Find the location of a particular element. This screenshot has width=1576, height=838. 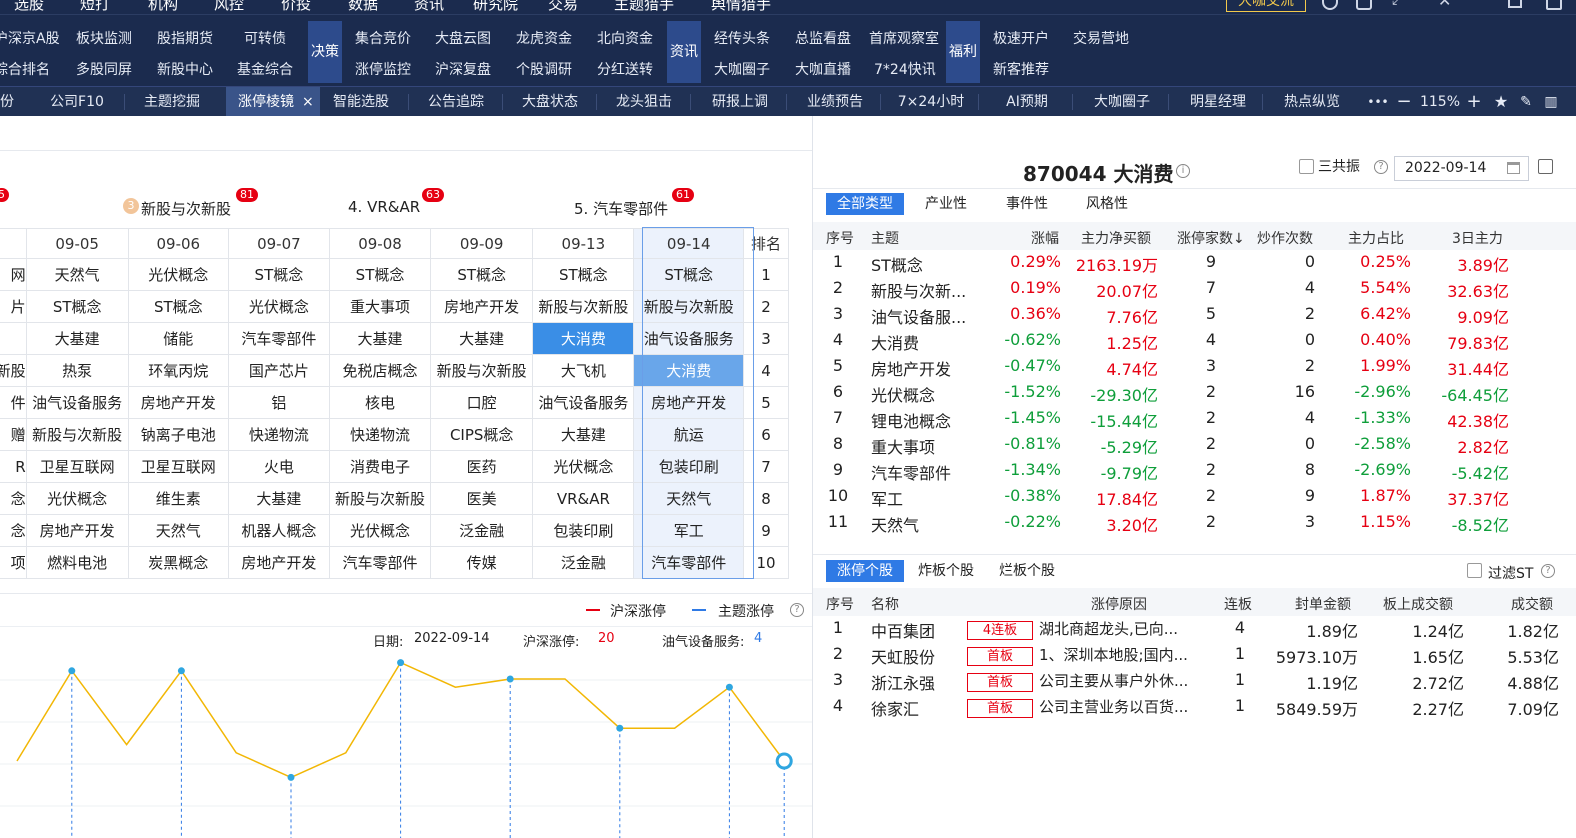

theme-cell: 卫星互联网 is located at coordinates (178, 466).